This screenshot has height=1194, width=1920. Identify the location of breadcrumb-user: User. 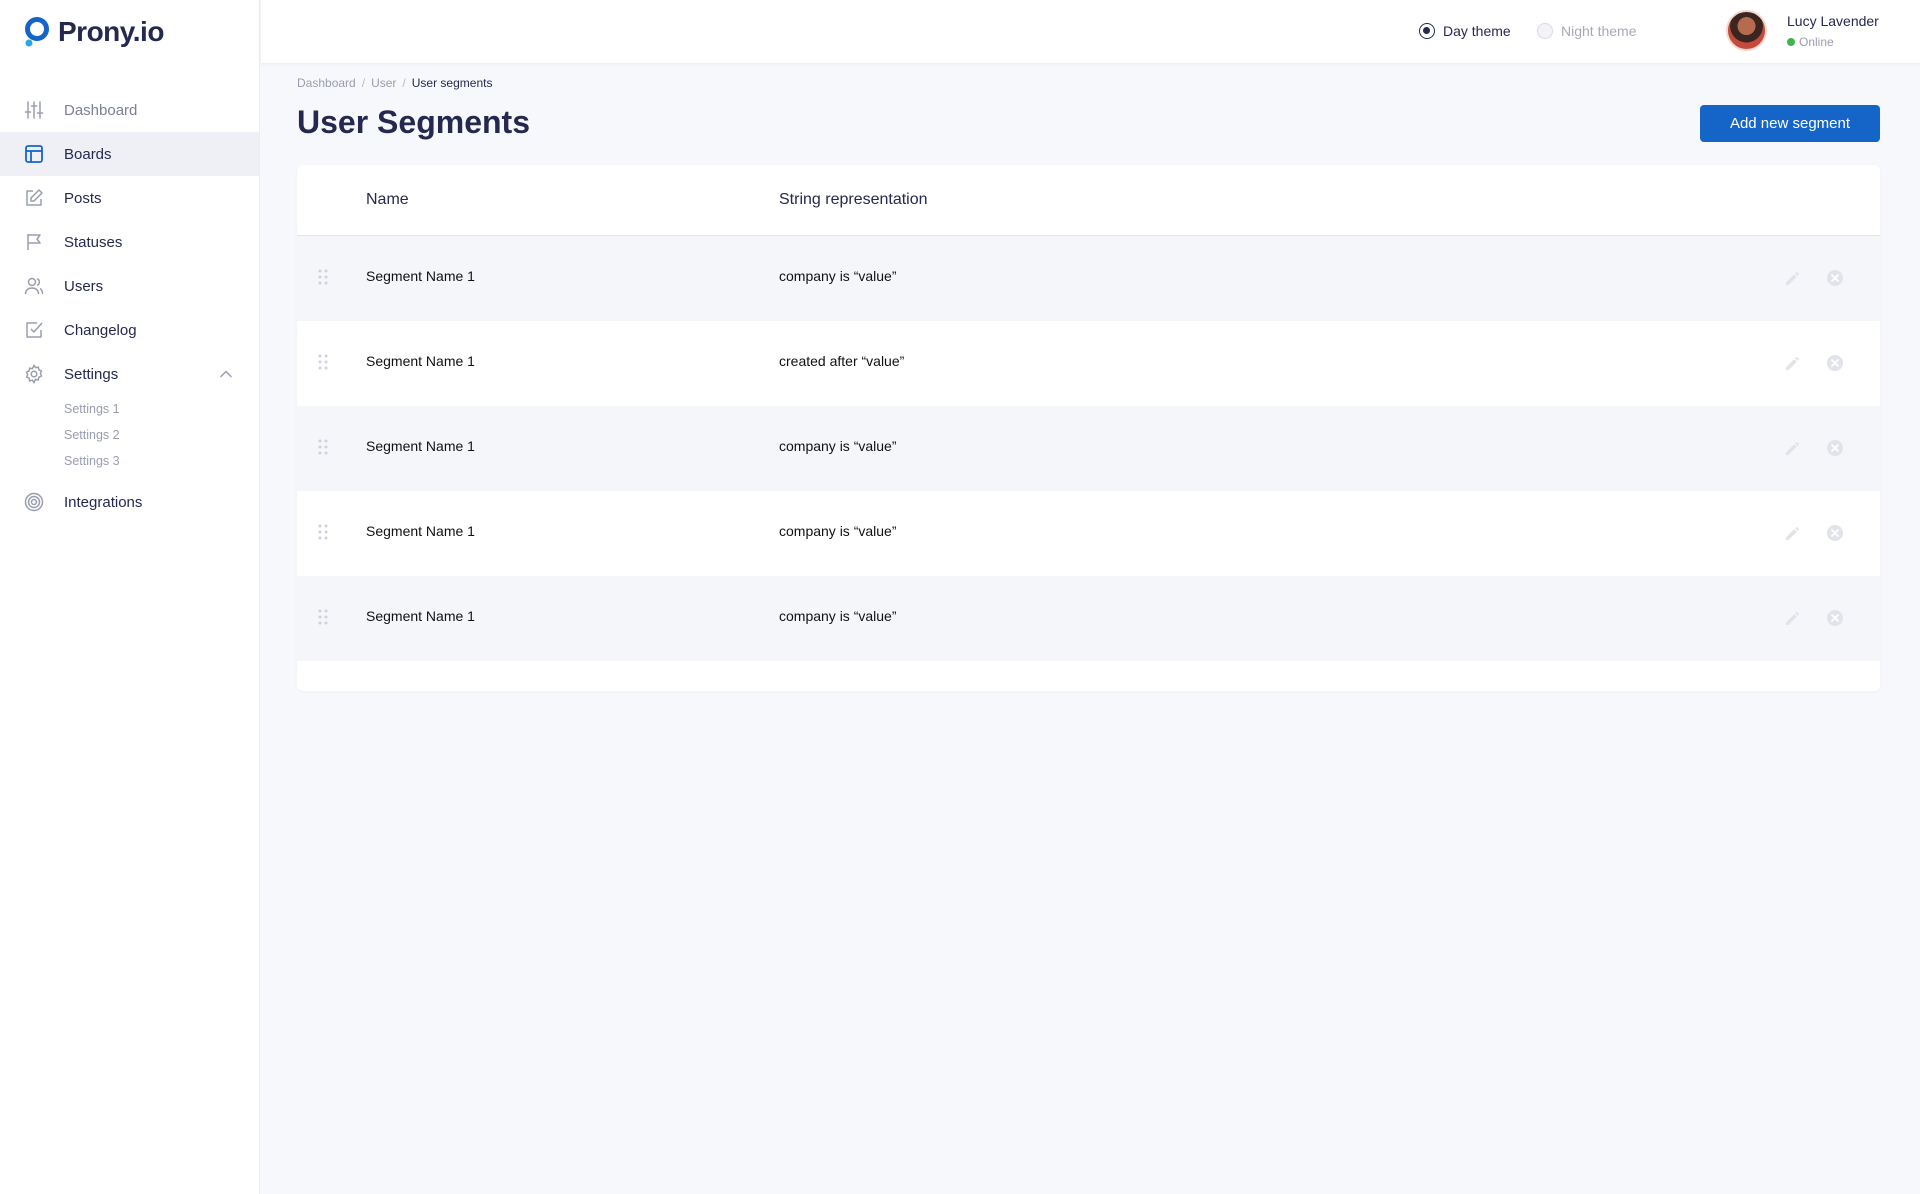
(383, 83).